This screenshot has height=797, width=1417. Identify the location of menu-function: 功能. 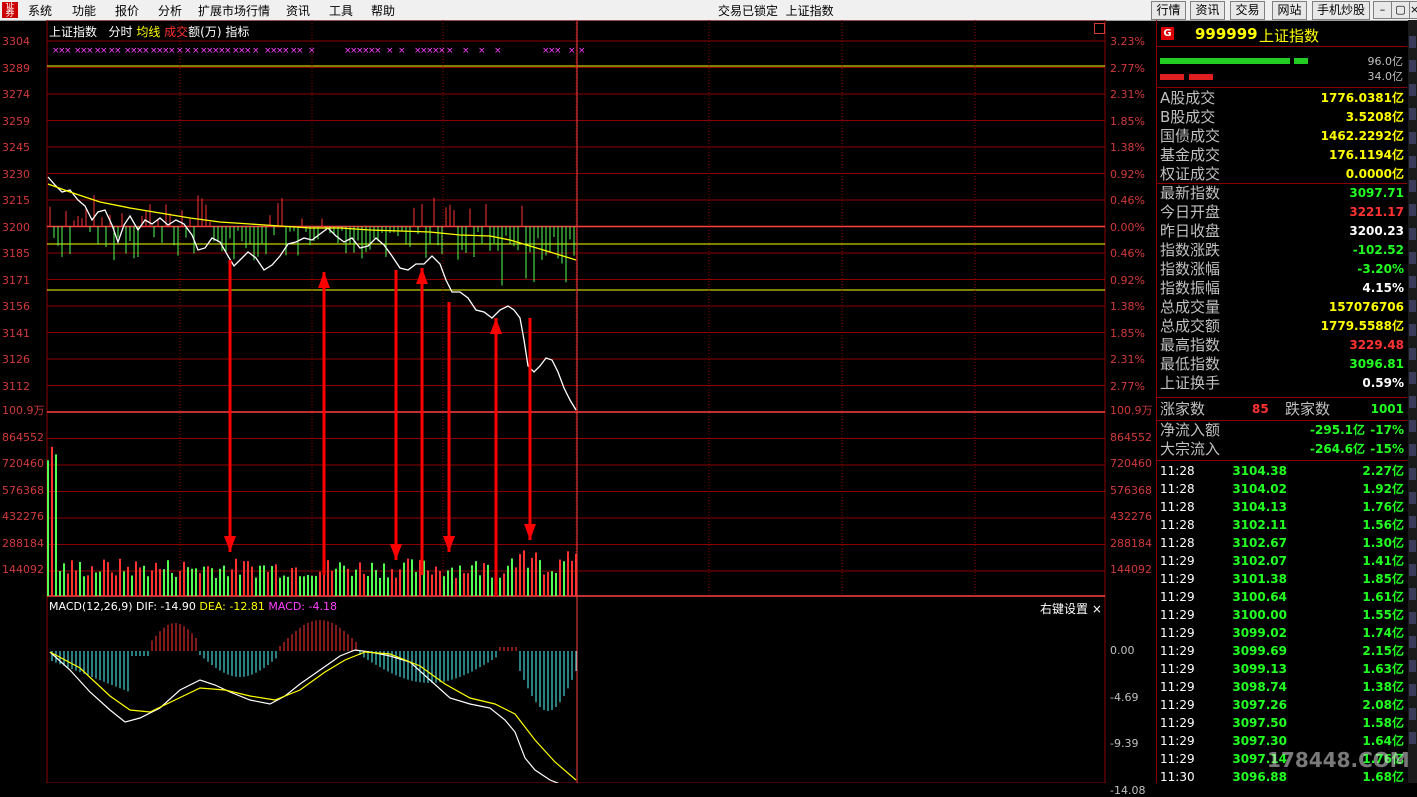
(84, 10).